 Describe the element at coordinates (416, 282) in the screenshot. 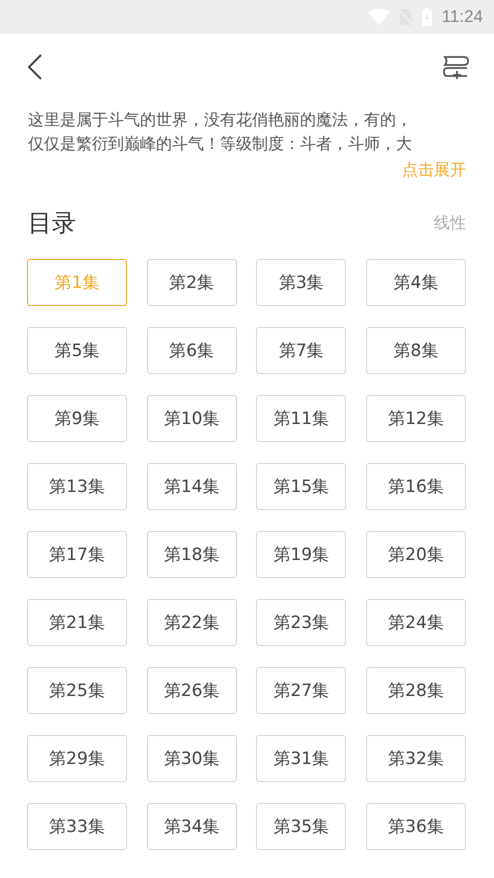

I see `episode-button: 第4集` at that location.